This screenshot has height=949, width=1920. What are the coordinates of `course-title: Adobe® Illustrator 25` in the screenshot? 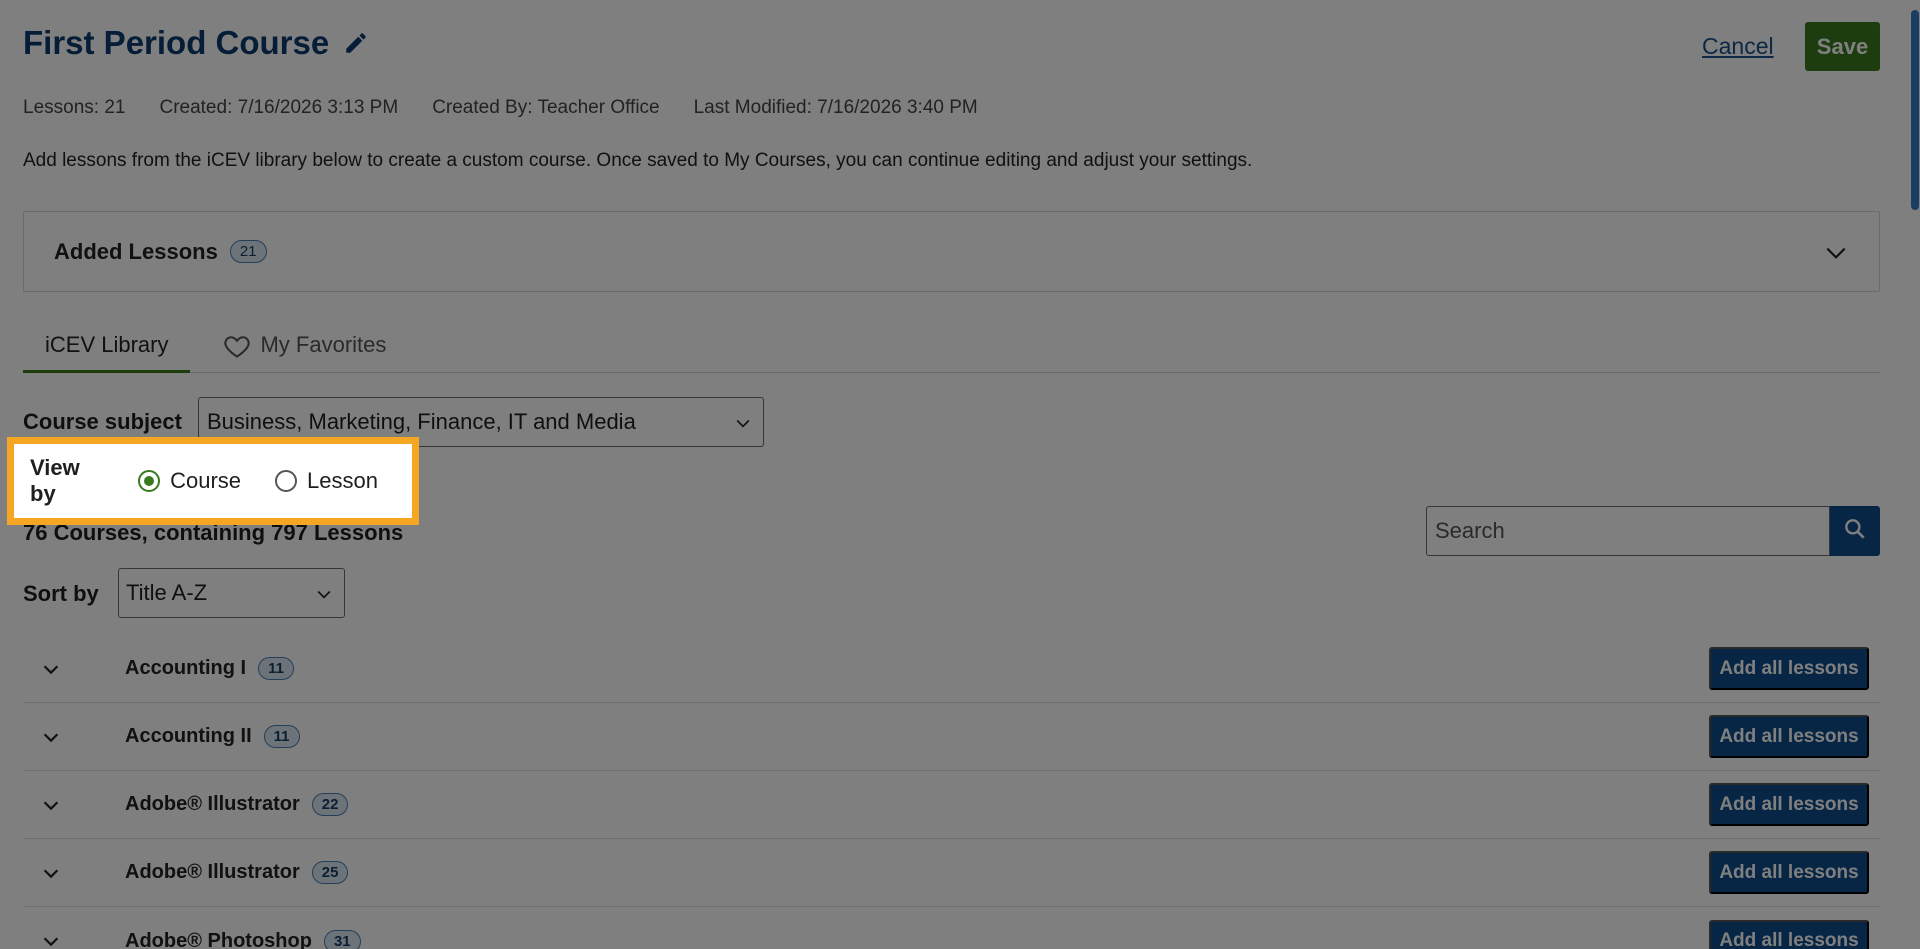 It's located at (237, 872).